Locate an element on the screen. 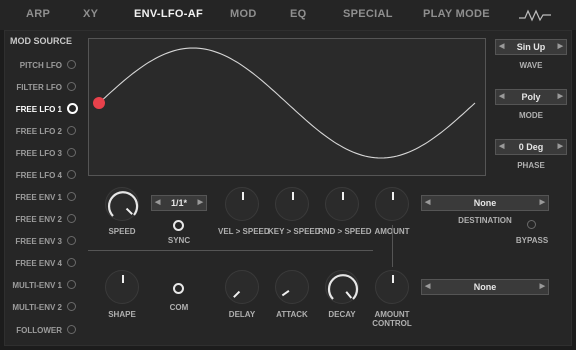 This screenshot has height=350, width=576. mod-source-free-env-1: FREE ENV 1 is located at coordinates (33, 197).